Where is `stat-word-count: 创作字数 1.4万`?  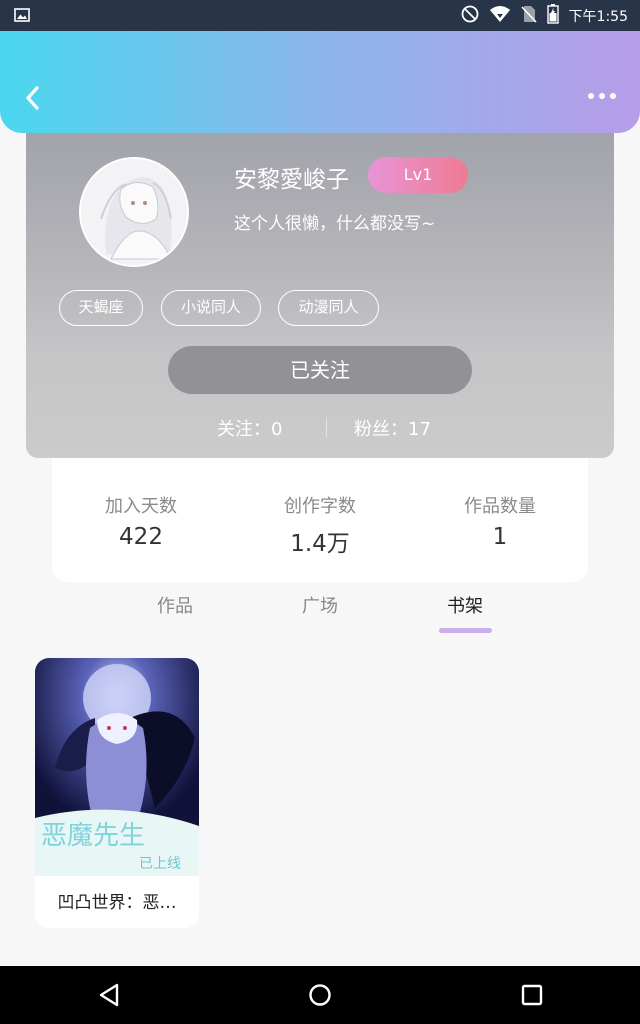
stat-word-count: 创作字数 1.4万 is located at coordinates (320, 525).